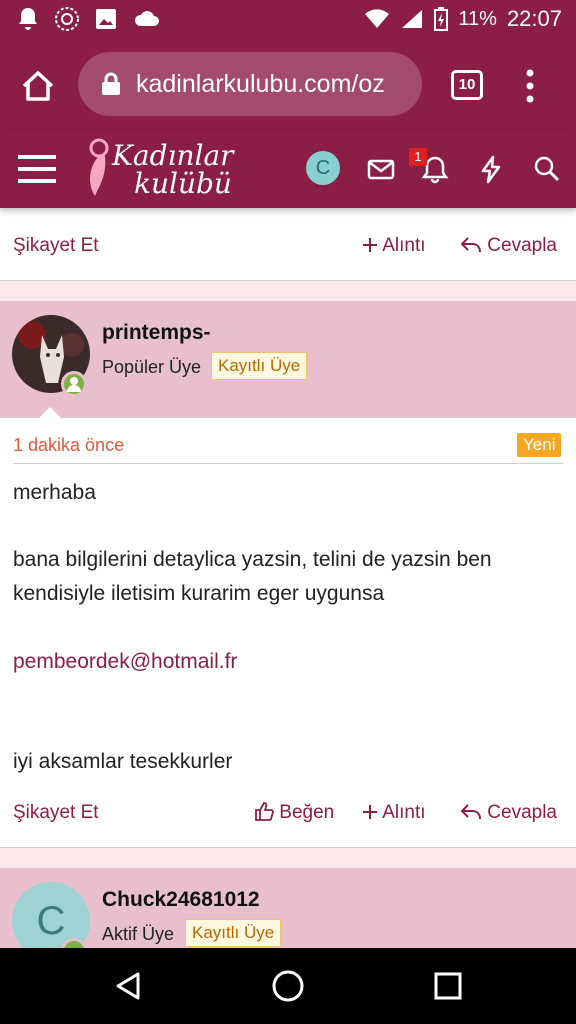 The image size is (576, 1024). What do you see at coordinates (377, 18) in the screenshot?
I see `wifi-icon` at bounding box center [377, 18].